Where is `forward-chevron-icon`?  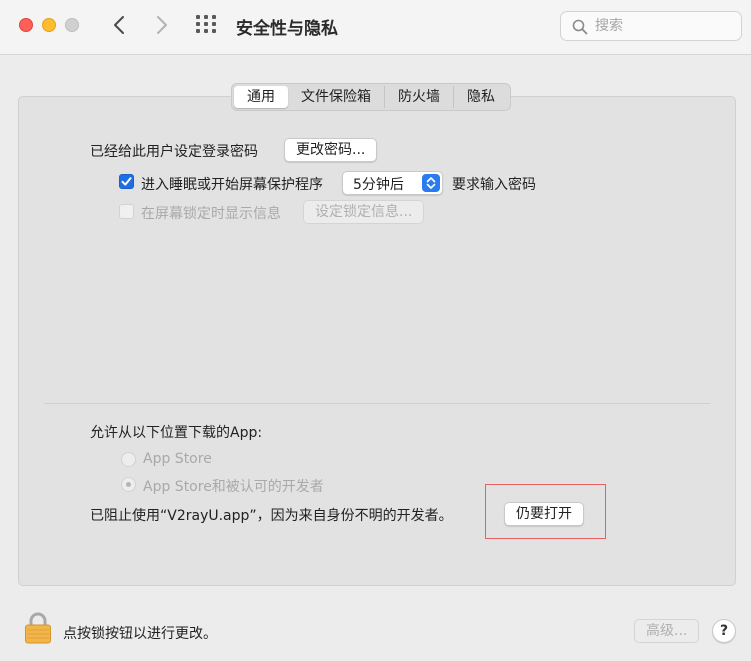
forward-chevron-icon is located at coordinates (162, 25).